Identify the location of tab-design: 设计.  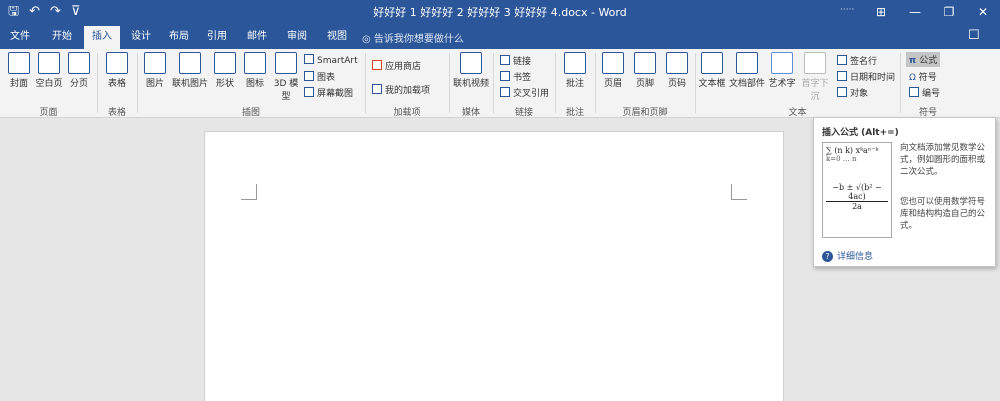
(141, 37).